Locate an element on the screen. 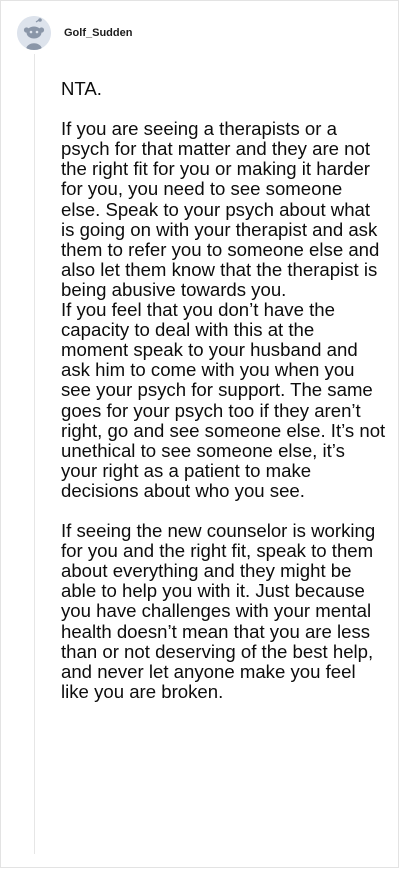 The image size is (400, 869). comment-header: Golf_Sudden is located at coordinates (74, 33).